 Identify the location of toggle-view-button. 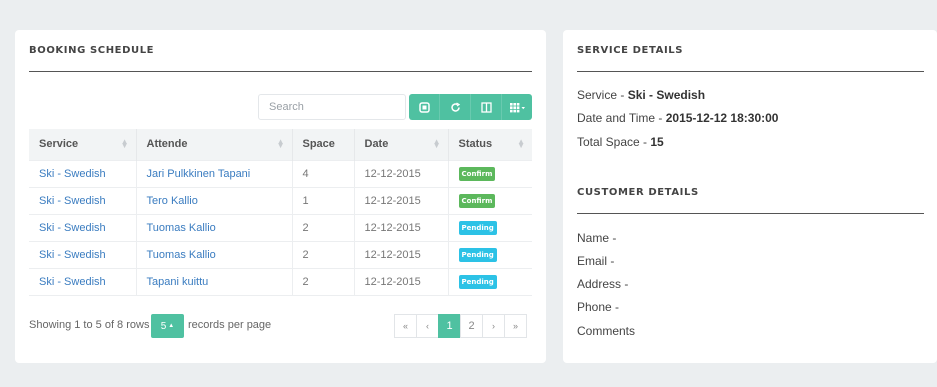
(424, 107).